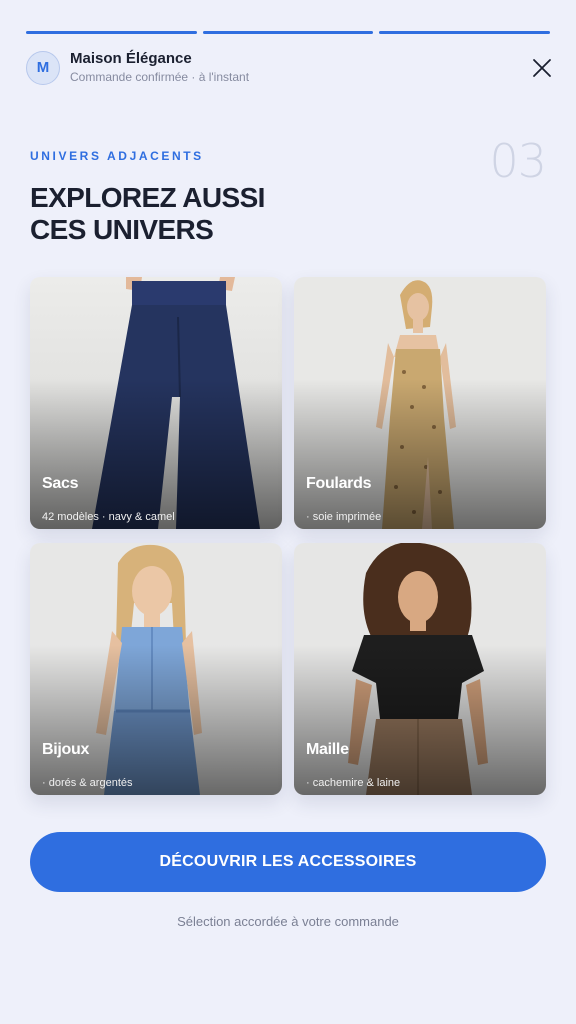  I want to click on category-label: Bijoux, so click(66, 749).